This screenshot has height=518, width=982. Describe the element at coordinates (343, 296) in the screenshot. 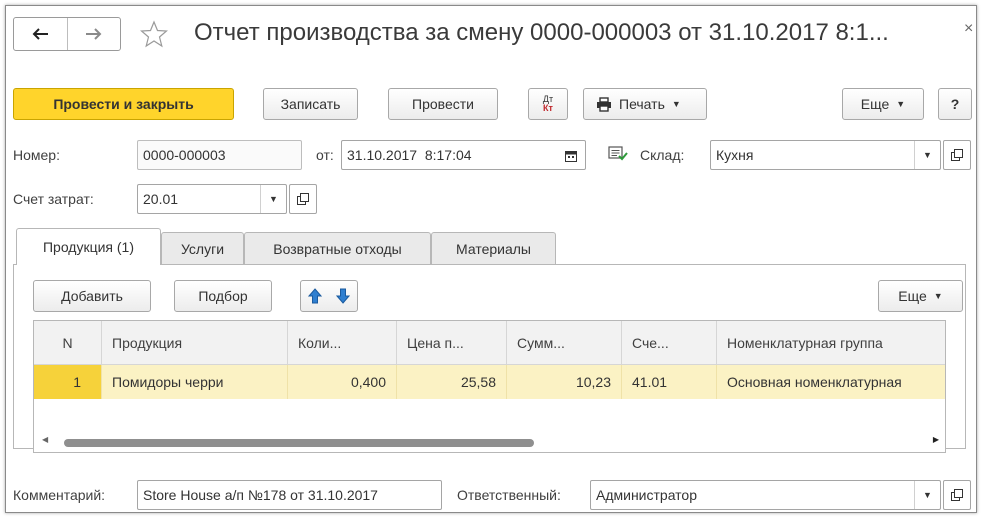

I see `move-down-icon` at that location.